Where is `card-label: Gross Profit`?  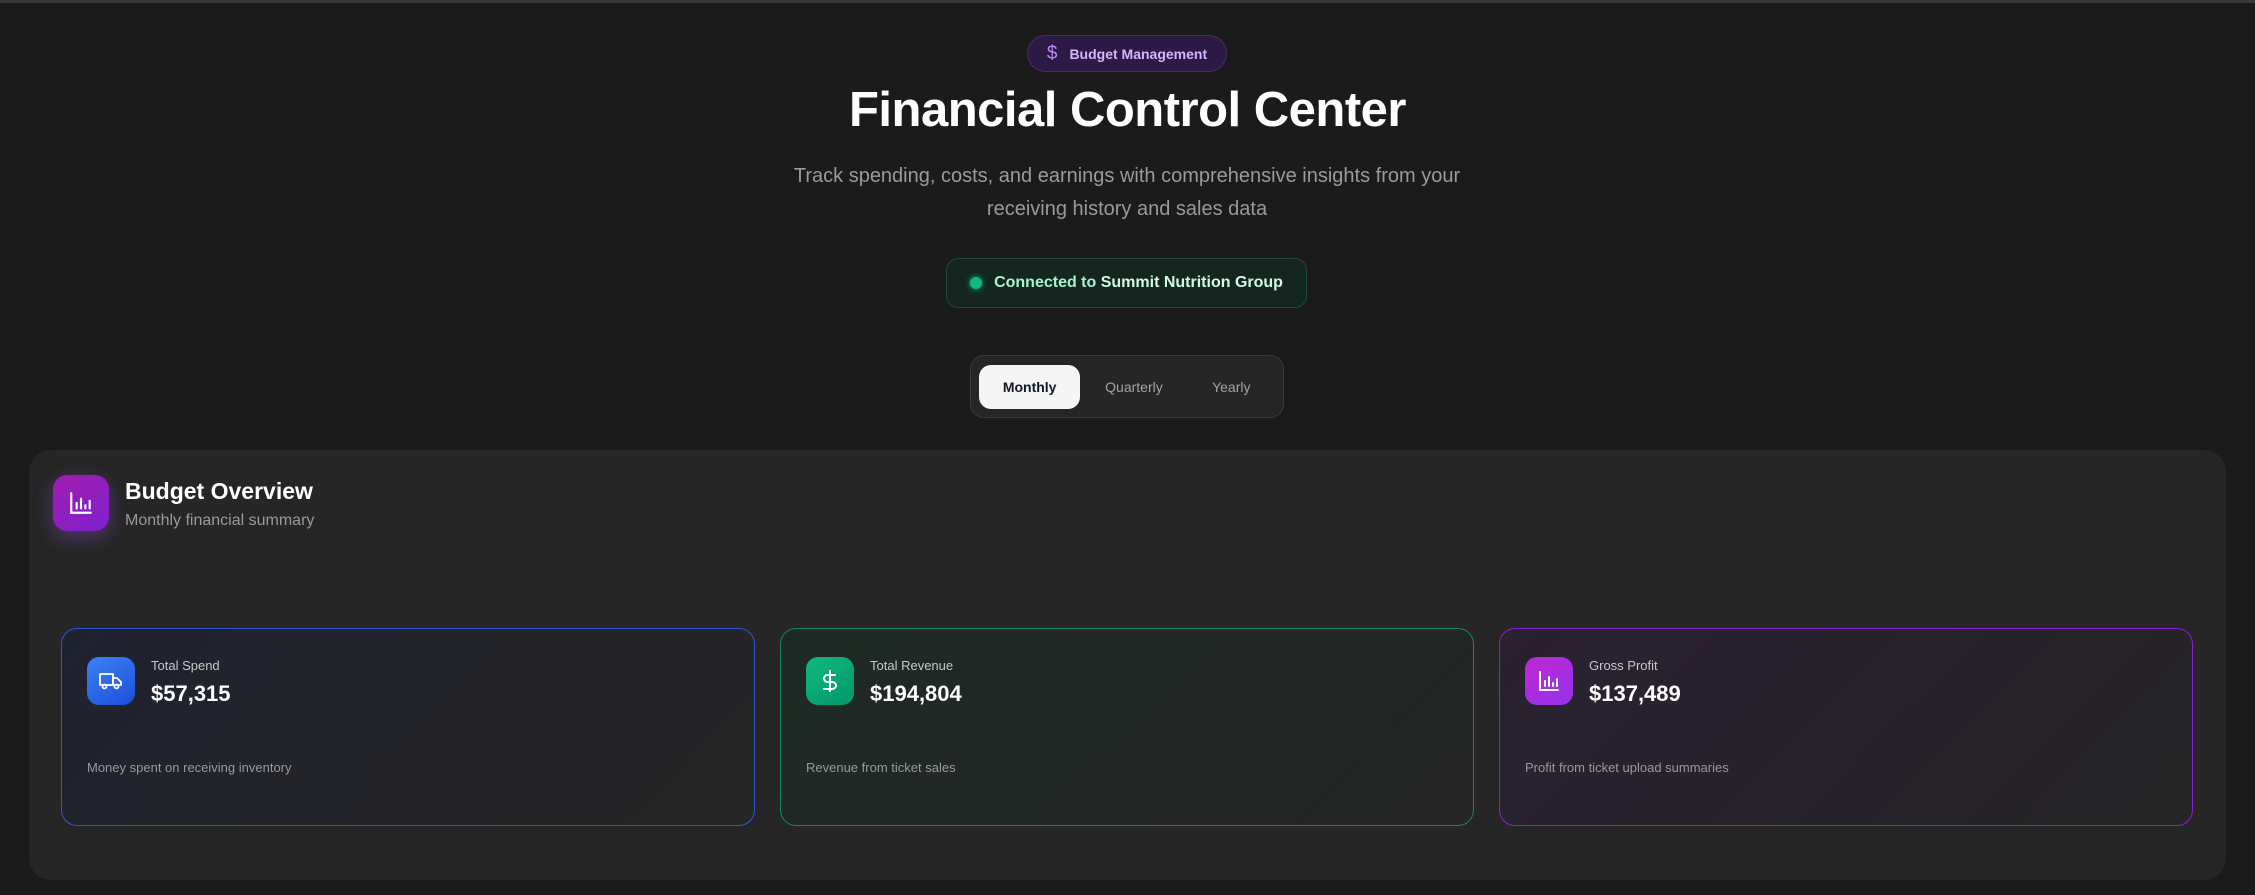
card-label: Gross Profit is located at coordinates (1623, 665).